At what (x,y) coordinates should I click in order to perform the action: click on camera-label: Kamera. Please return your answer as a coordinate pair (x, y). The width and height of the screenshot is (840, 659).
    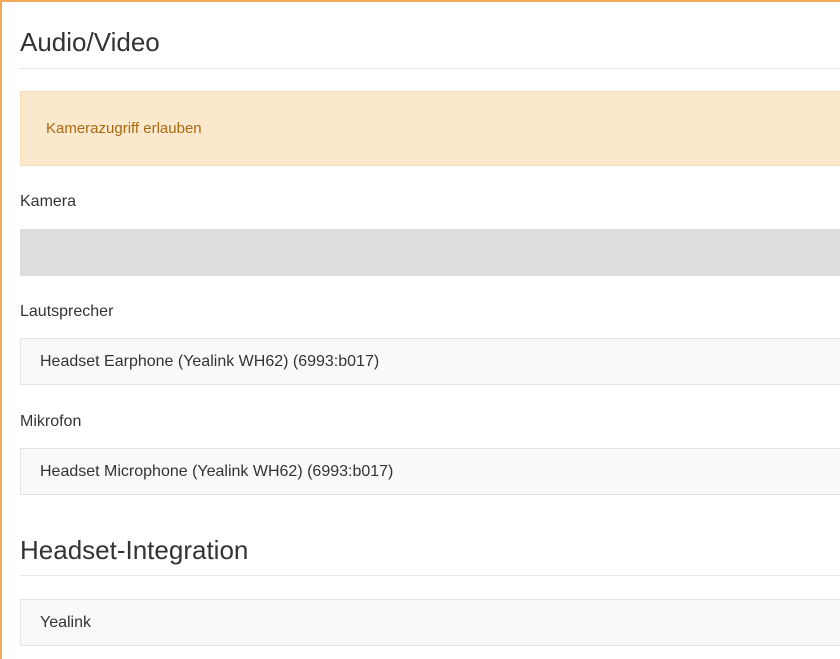
    Looking at the image, I should click on (48, 201).